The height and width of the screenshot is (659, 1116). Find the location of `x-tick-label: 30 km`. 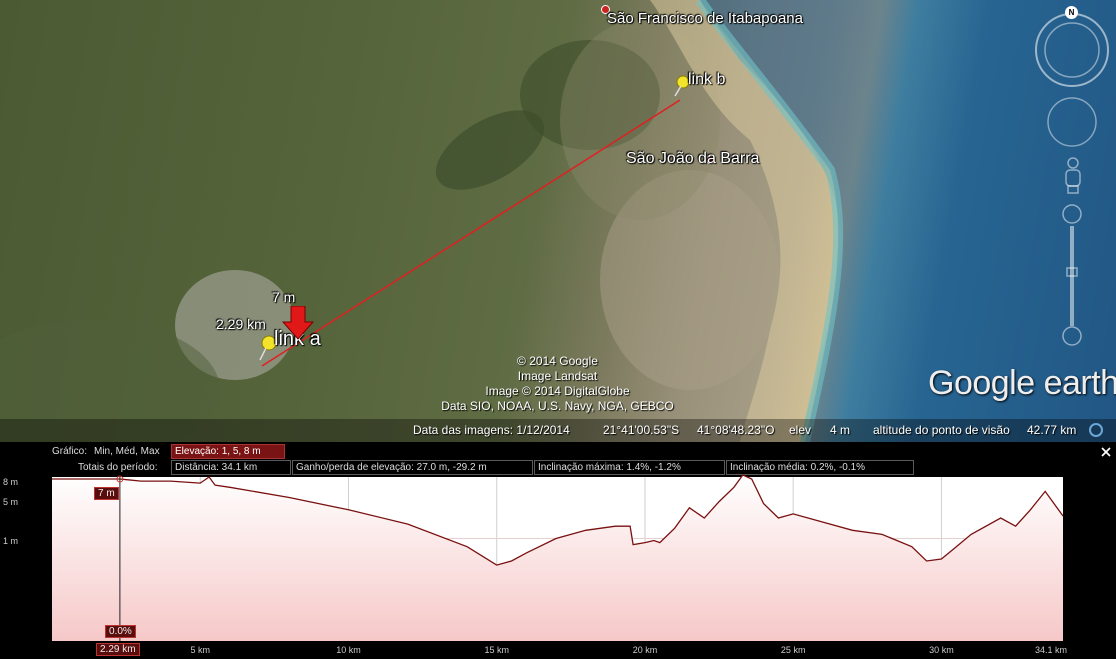

x-tick-label: 30 km is located at coordinates (941, 650).